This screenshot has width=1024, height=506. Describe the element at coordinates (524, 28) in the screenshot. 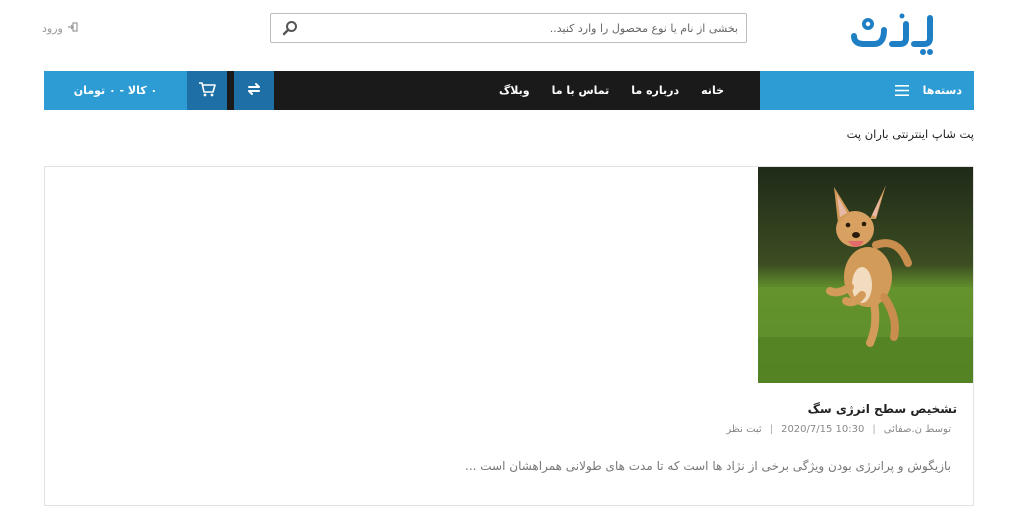

I see `search-input` at that location.